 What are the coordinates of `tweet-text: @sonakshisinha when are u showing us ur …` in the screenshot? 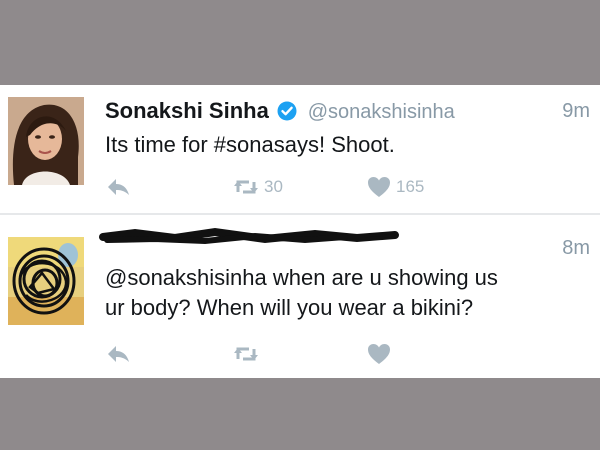 It's located at (345, 293).